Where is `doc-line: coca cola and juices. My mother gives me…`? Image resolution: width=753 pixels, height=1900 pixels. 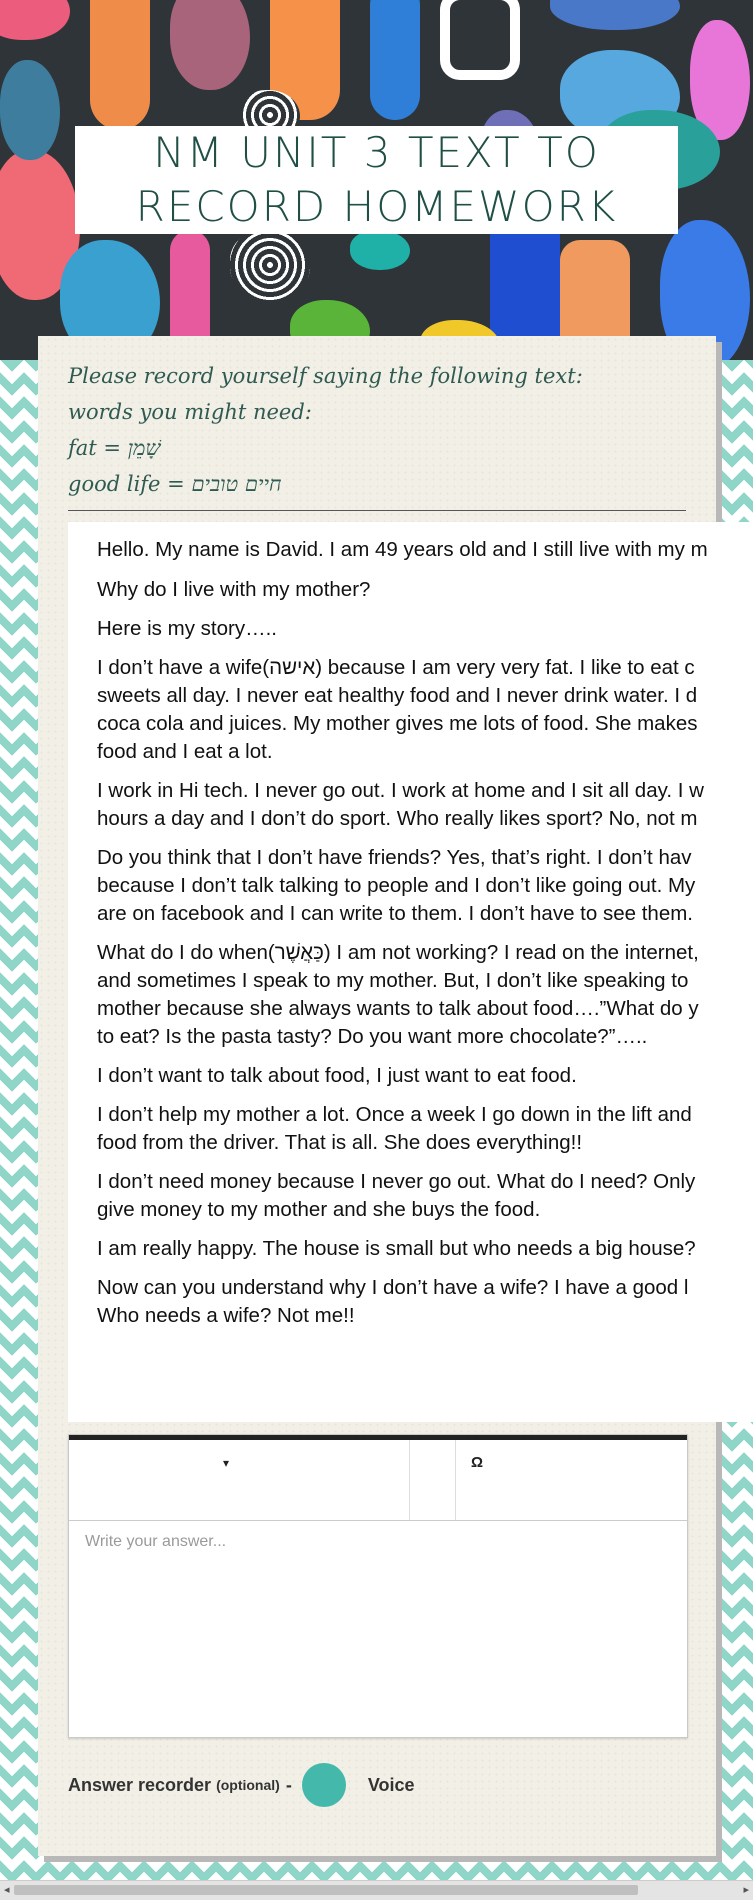 doc-line: coca cola and juices. My mother gives me… is located at coordinates (397, 723).